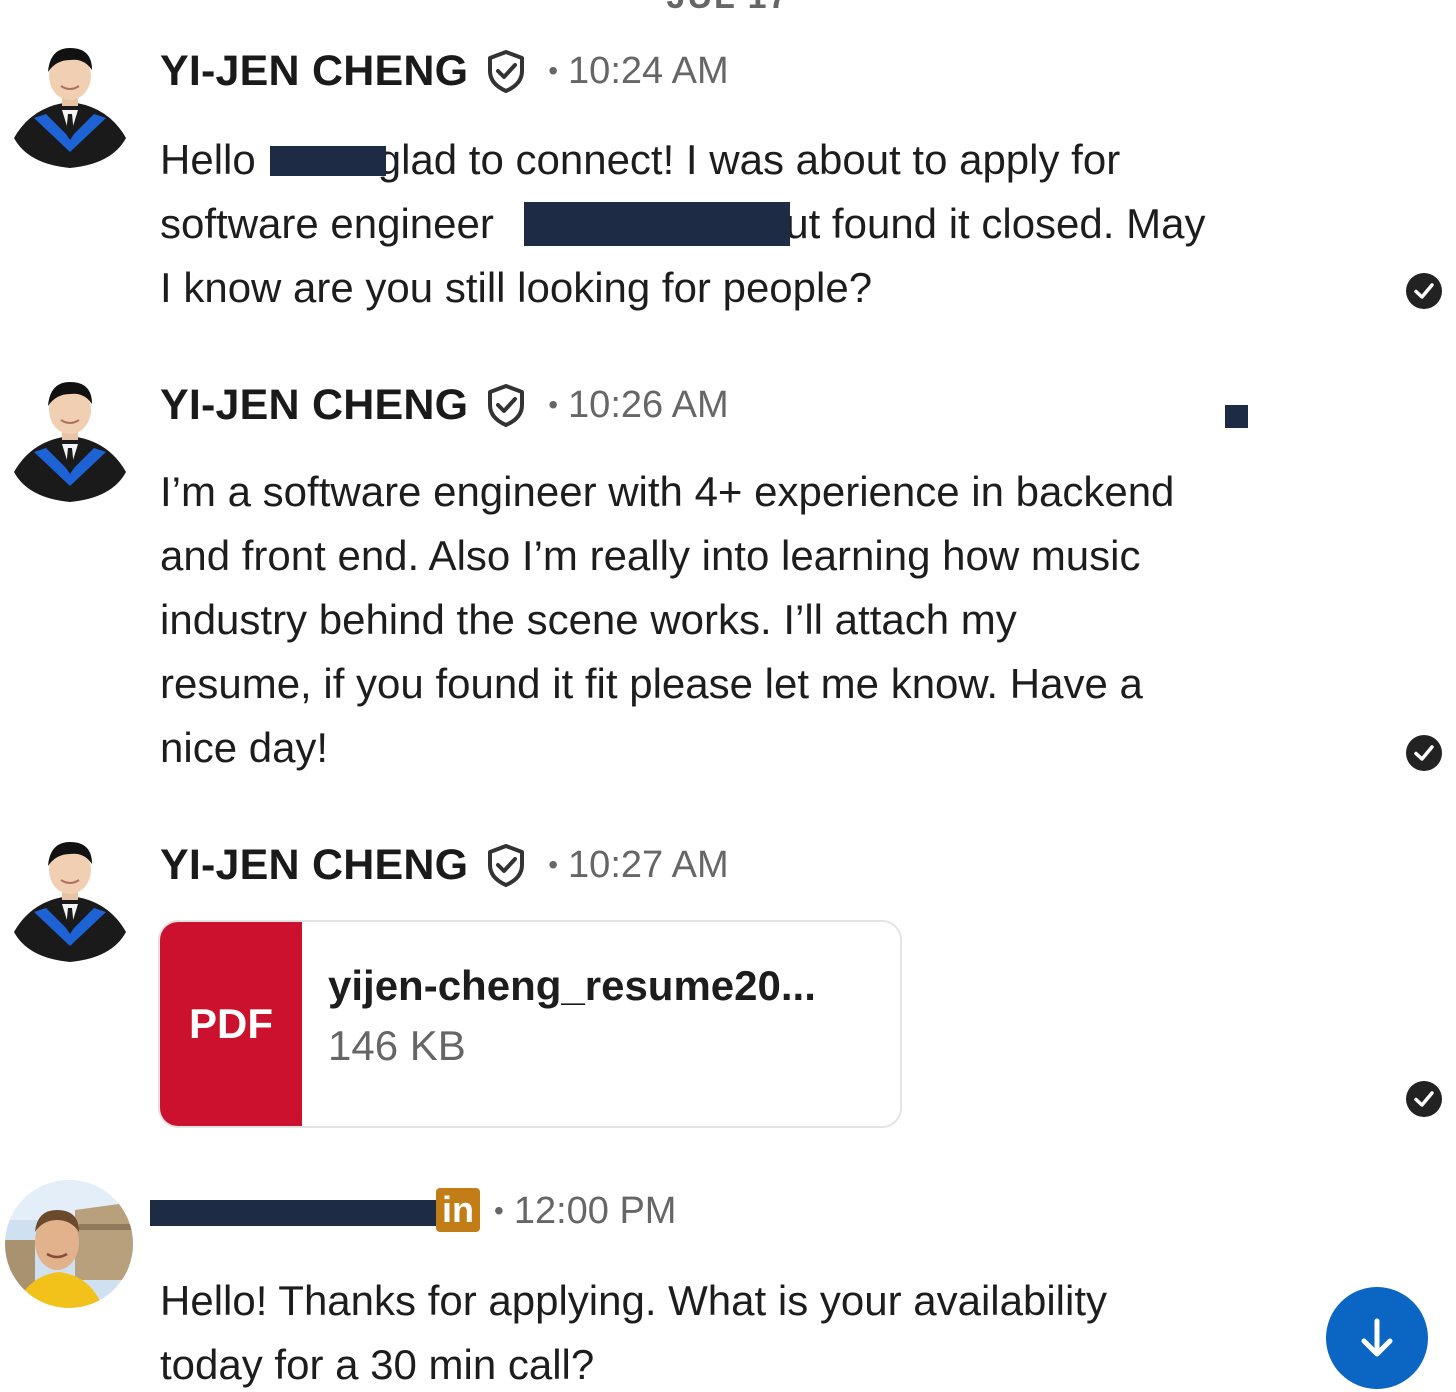 The width and height of the screenshot is (1456, 1392). I want to click on file-type-label: PDF, so click(231, 1023).